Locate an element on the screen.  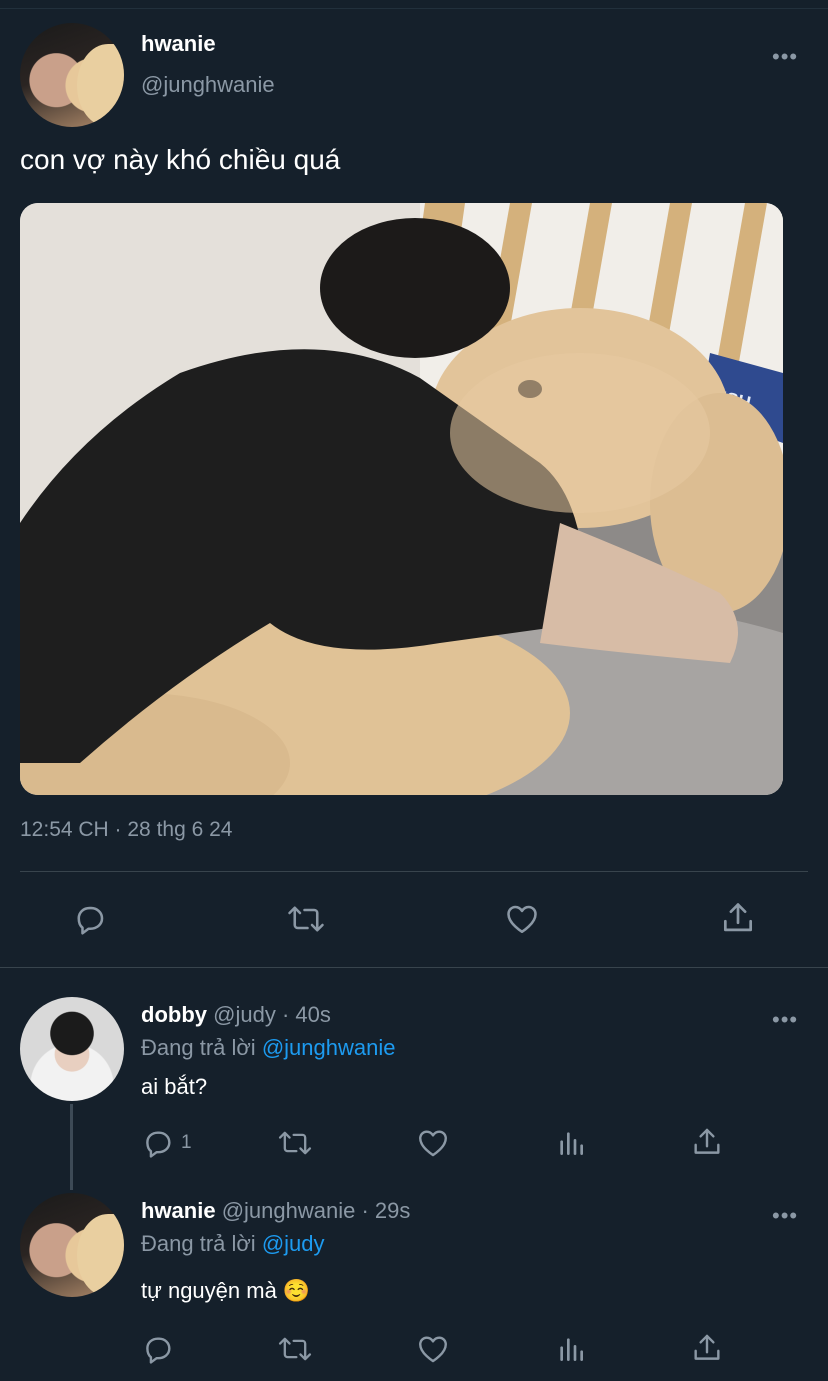
reply-header: hwanie @junghwanie · 29s is located at coordinates (275, 1211).